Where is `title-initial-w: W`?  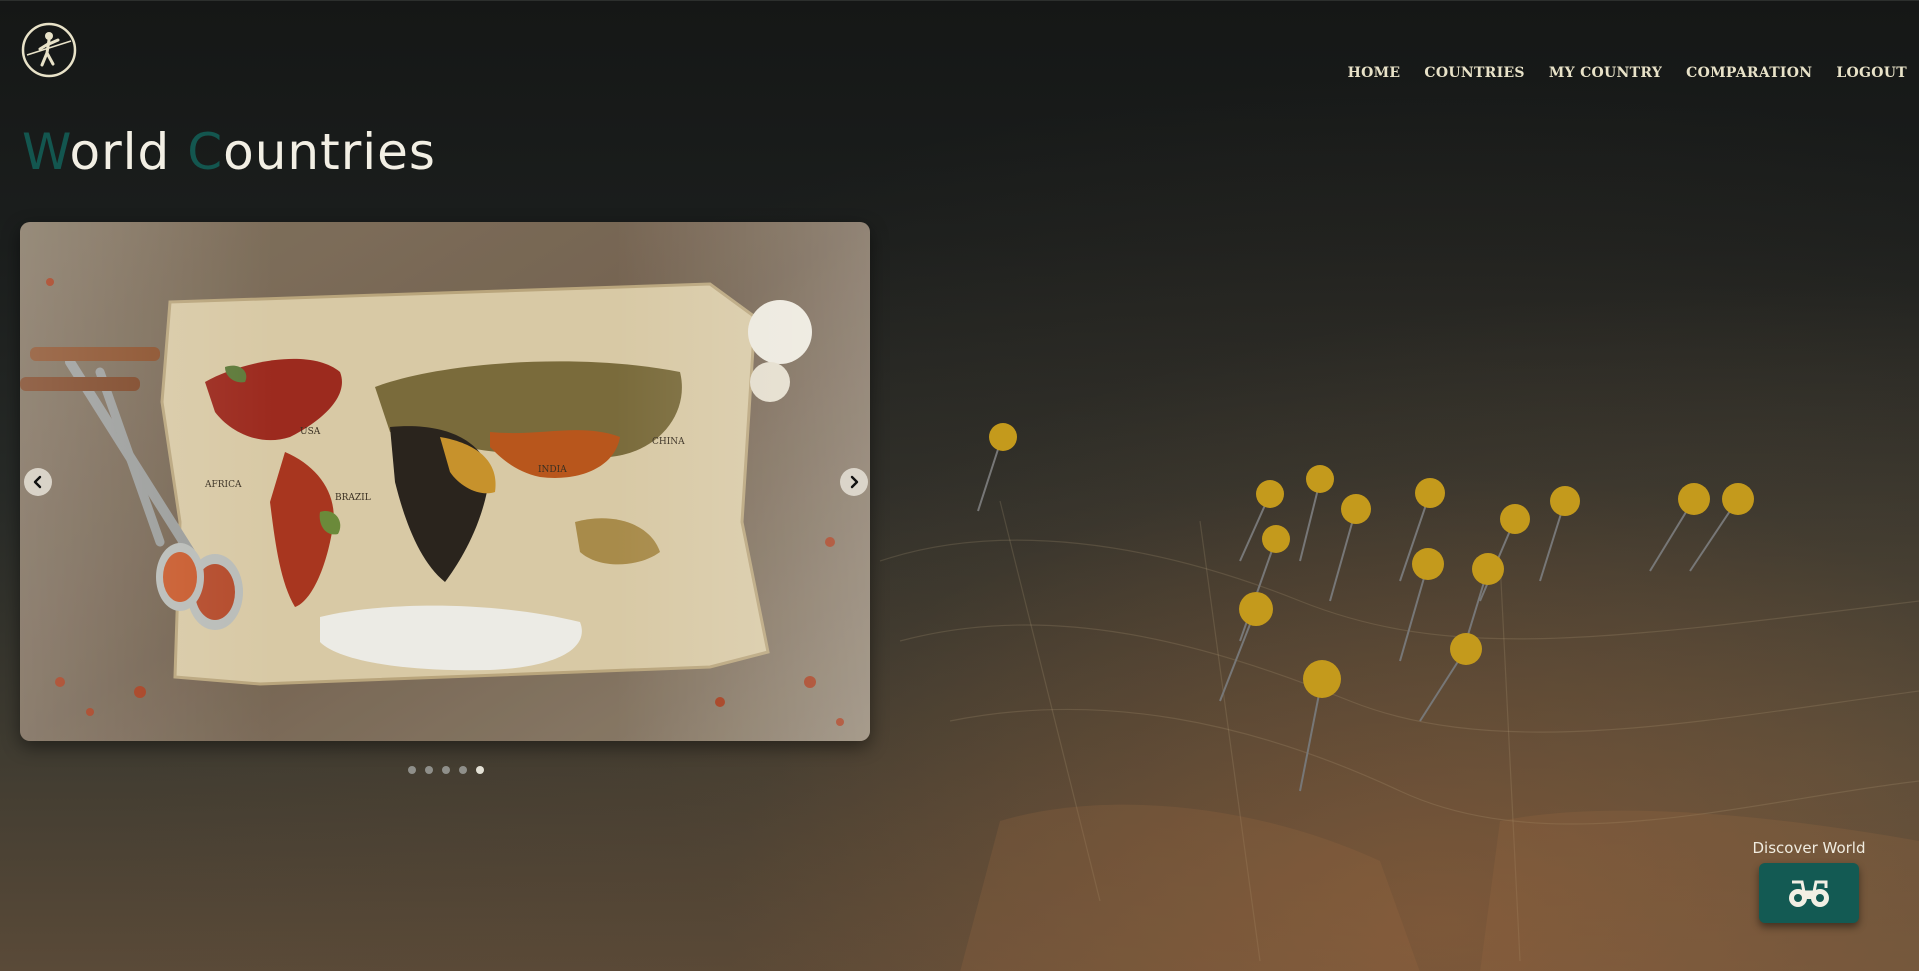
title-initial-w: W is located at coordinates (46, 152).